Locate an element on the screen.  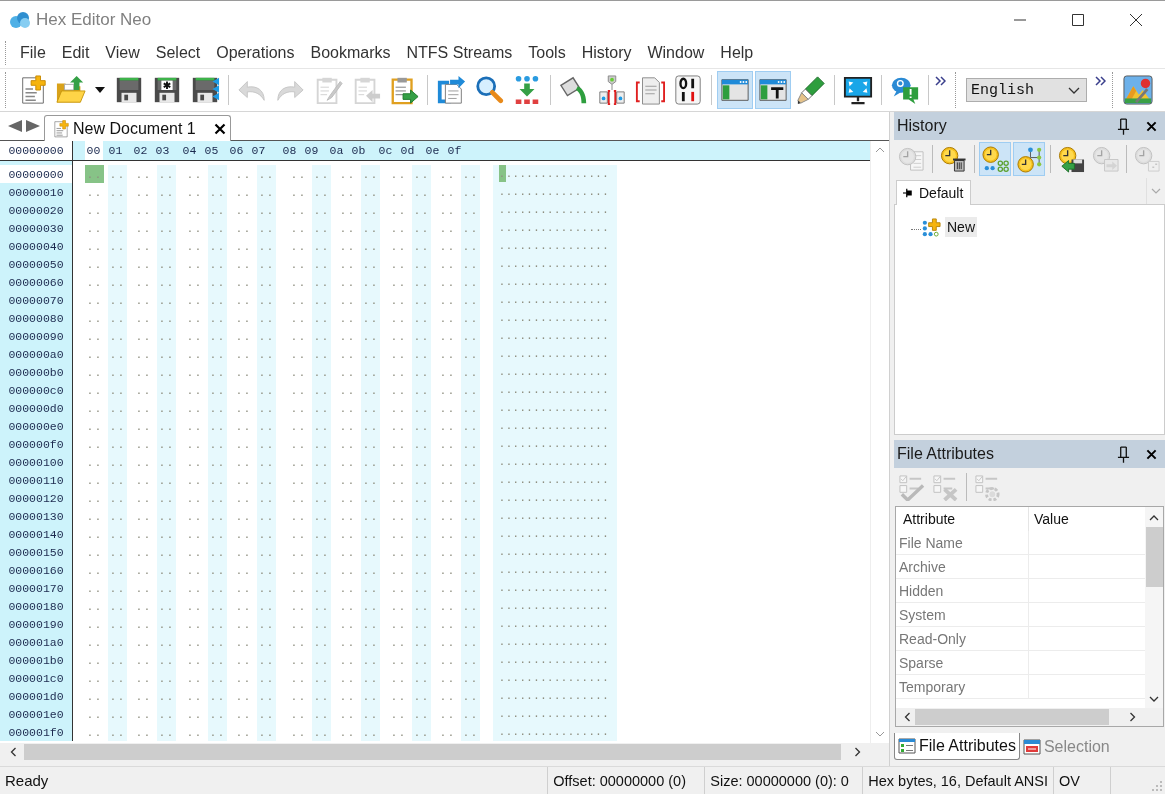
scroll-up-icon is located at coordinates (1154, 518).